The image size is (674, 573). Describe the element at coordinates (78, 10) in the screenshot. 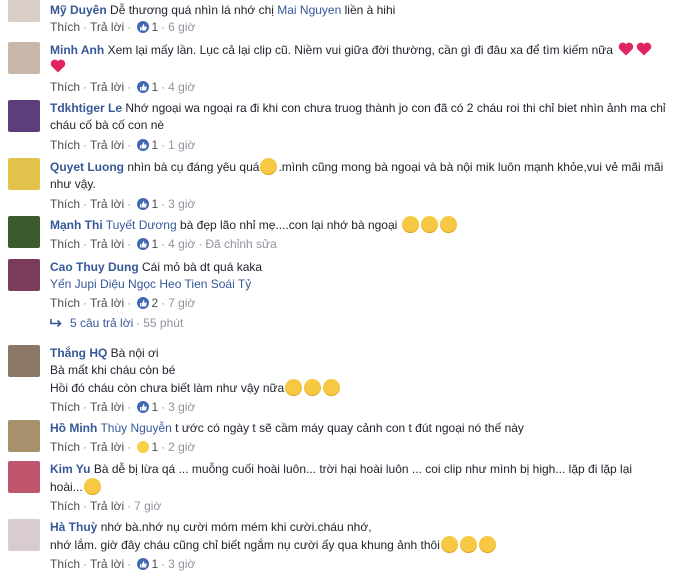

I see `commenter-name: Mỹ Duyên` at that location.